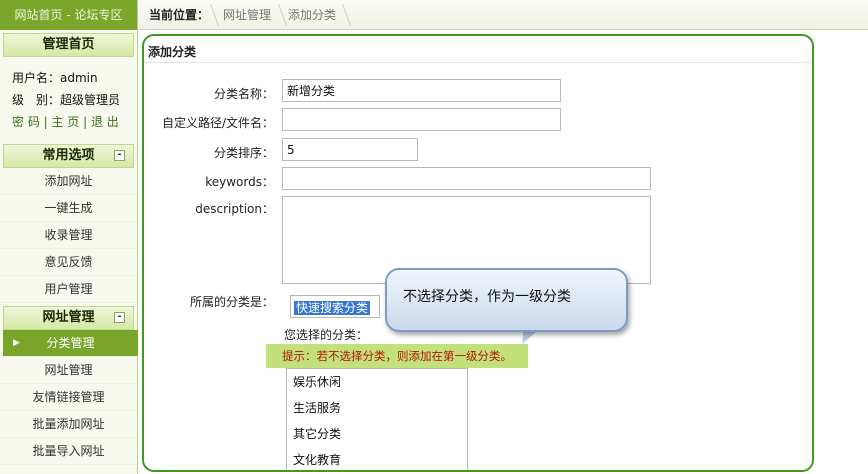  Describe the element at coordinates (234, 209) in the screenshot. I see `description-label: description：` at that location.